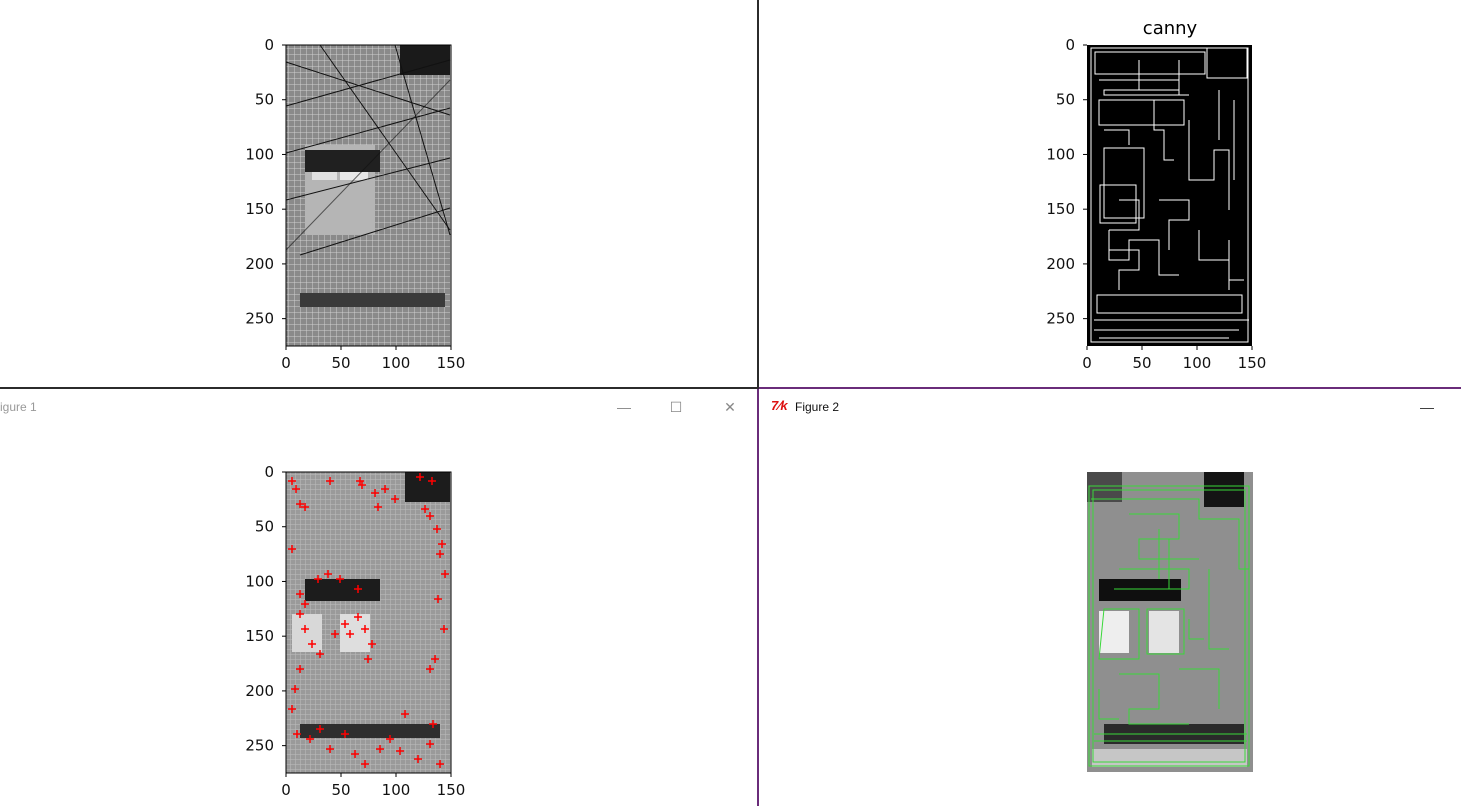  I want to click on figure2-active-border-left, so click(758, 597).